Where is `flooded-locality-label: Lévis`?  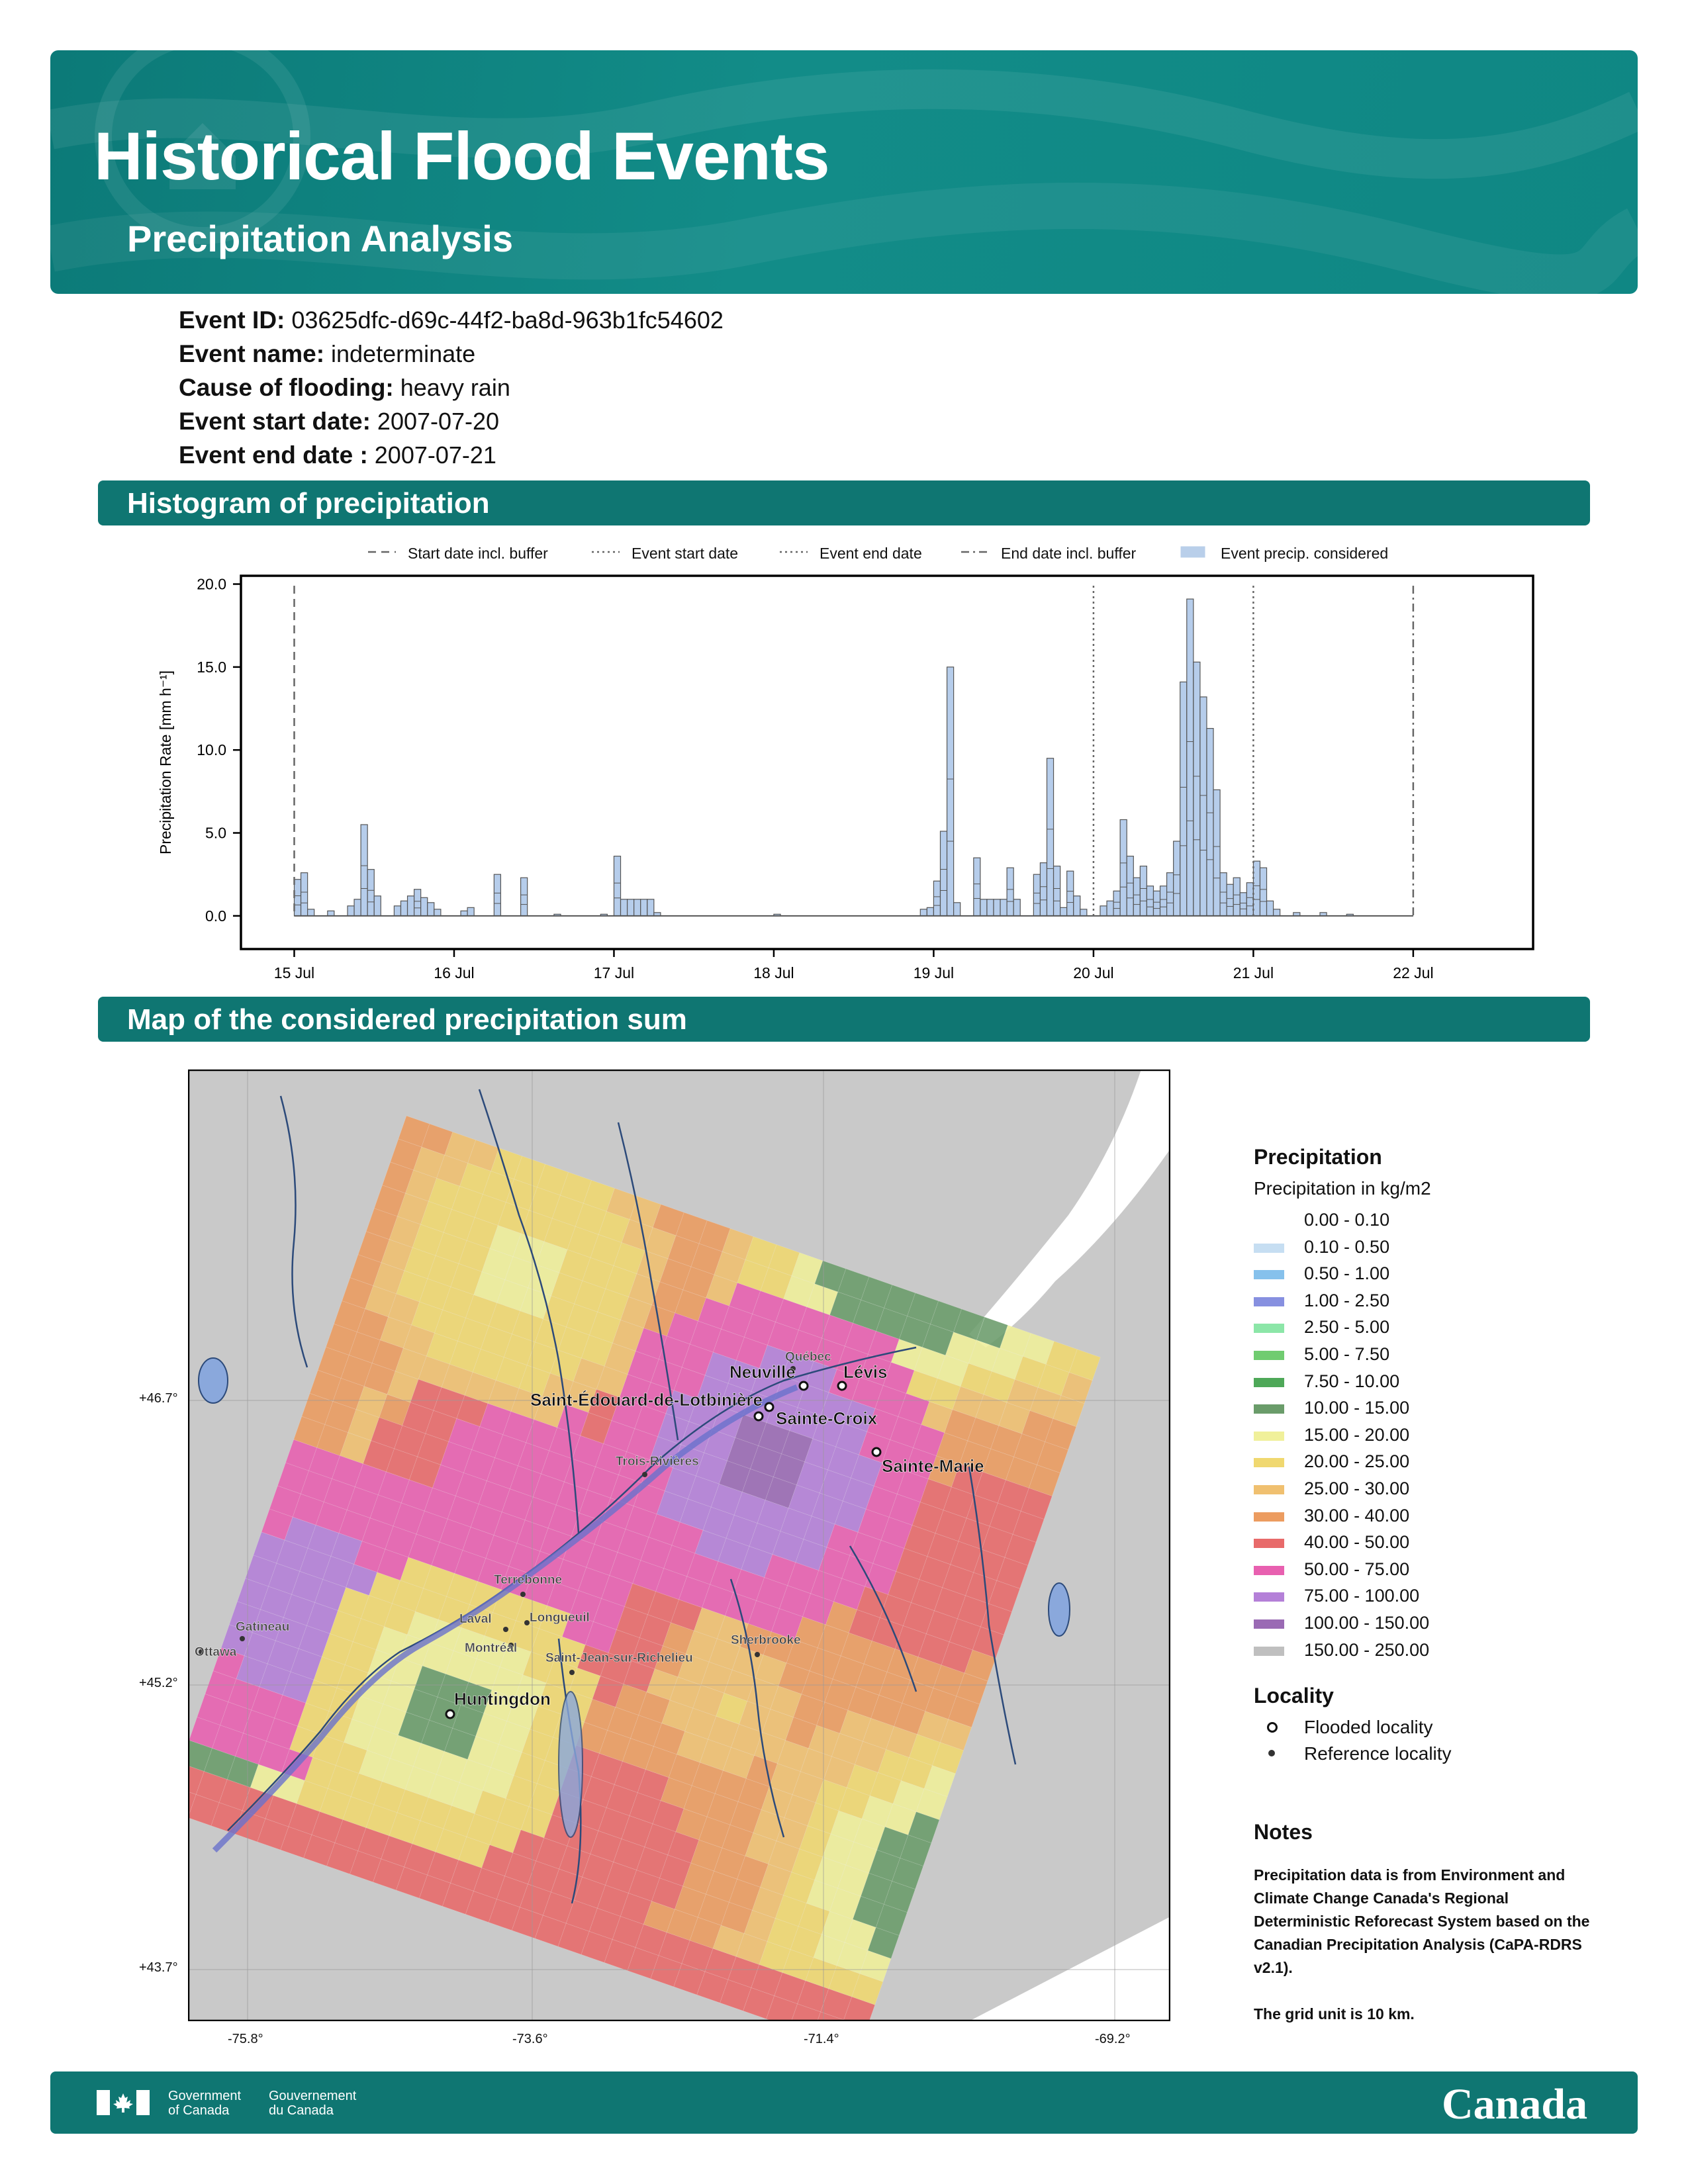 flooded-locality-label: Lévis is located at coordinates (865, 1372).